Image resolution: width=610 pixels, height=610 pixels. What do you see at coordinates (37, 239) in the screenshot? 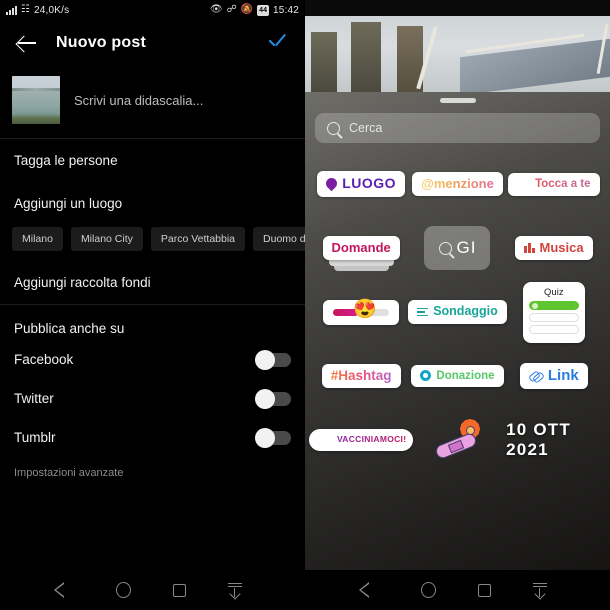
I see `location-chip: Milano` at bounding box center [37, 239].